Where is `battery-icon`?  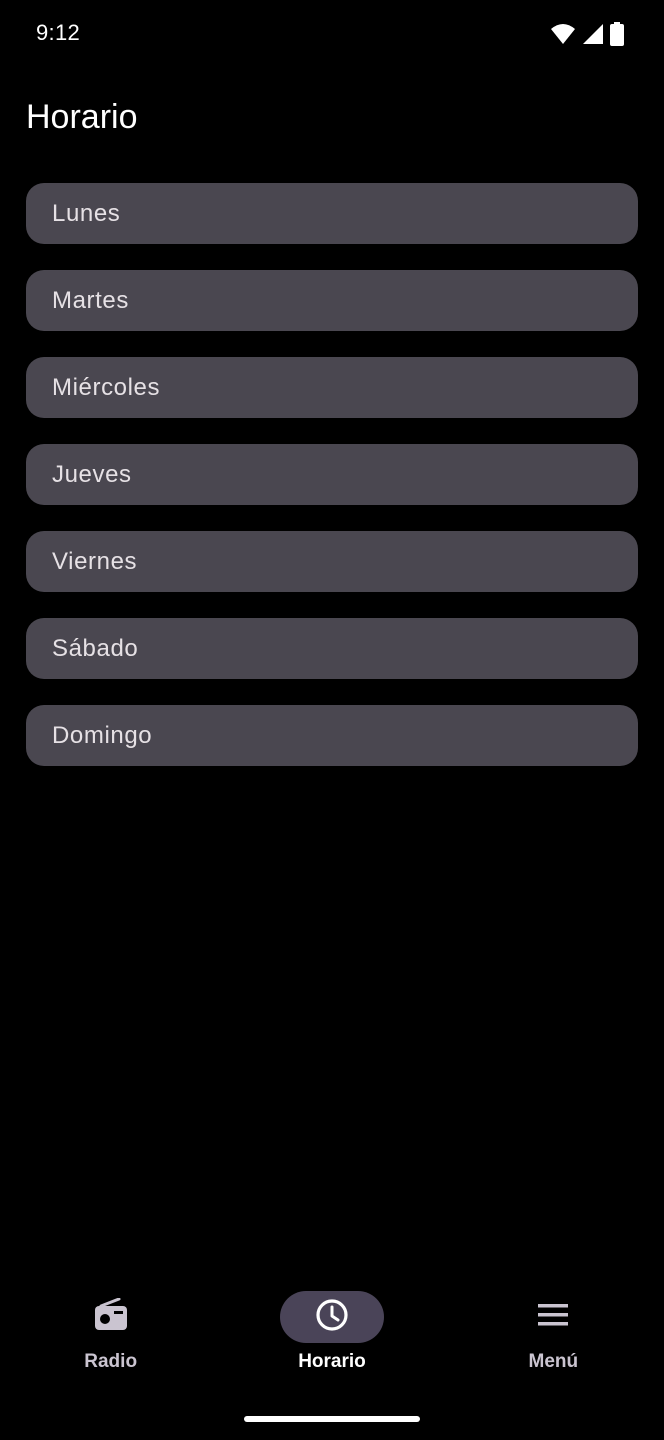
battery-icon is located at coordinates (617, 34).